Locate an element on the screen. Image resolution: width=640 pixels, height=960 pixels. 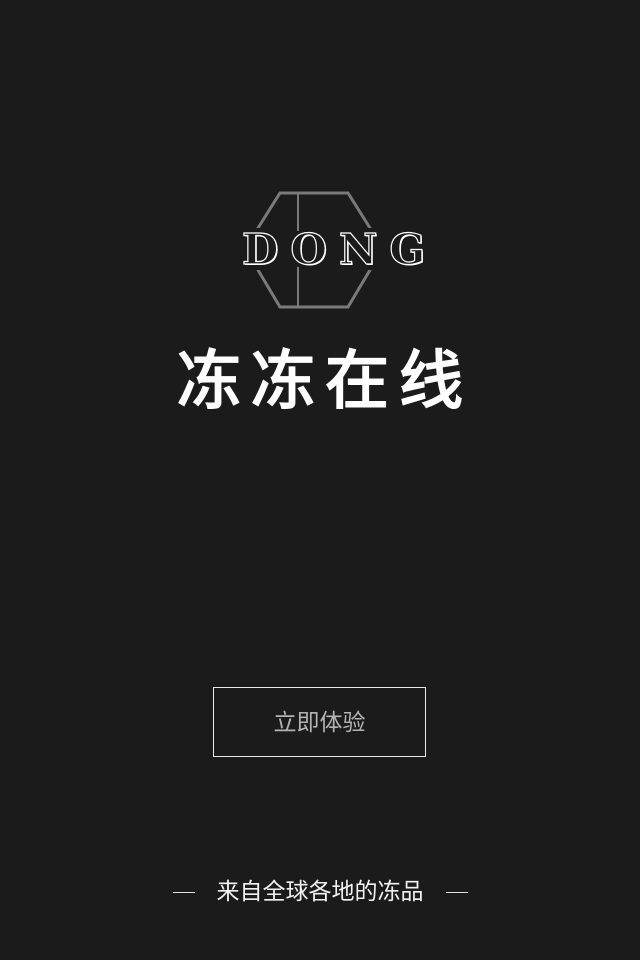
app-title: 冻冻在线 is located at coordinates (325, 382).